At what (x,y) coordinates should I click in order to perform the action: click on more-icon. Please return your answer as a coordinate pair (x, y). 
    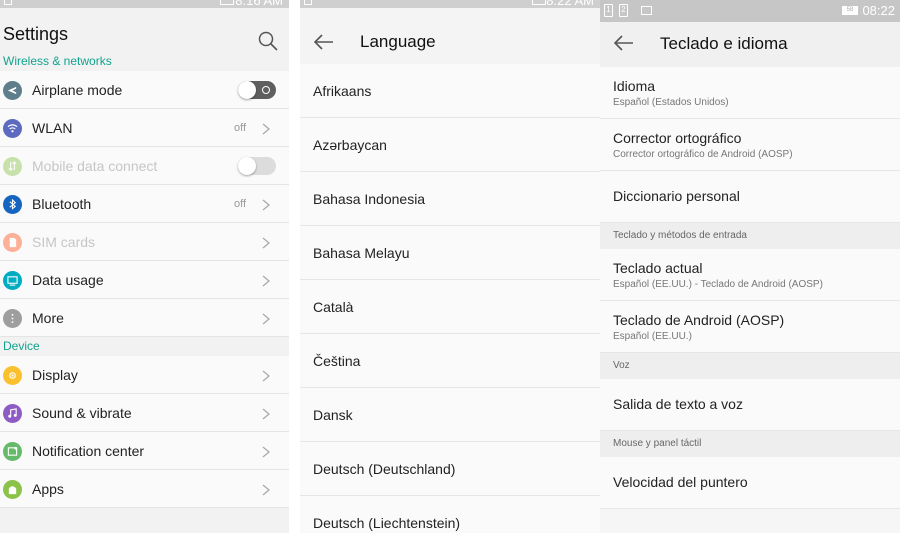
    Looking at the image, I should click on (12, 318).